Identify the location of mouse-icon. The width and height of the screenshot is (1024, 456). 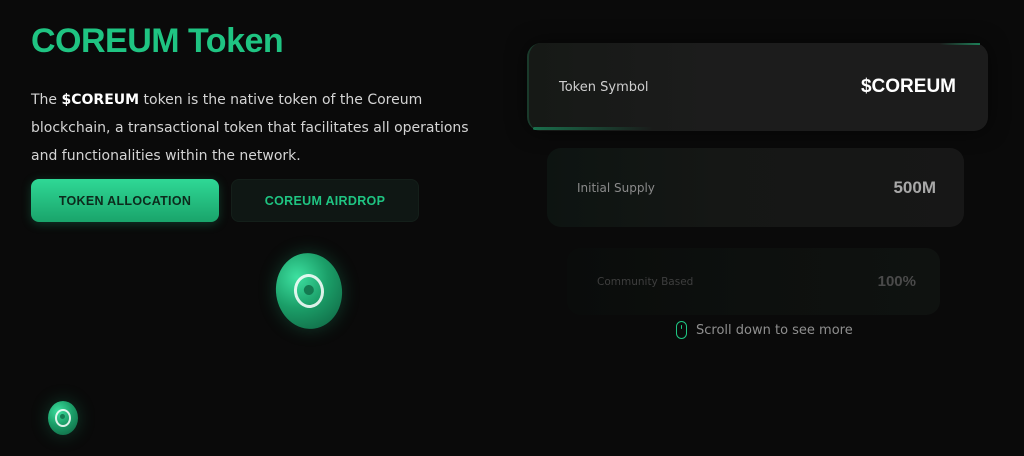
(681, 330).